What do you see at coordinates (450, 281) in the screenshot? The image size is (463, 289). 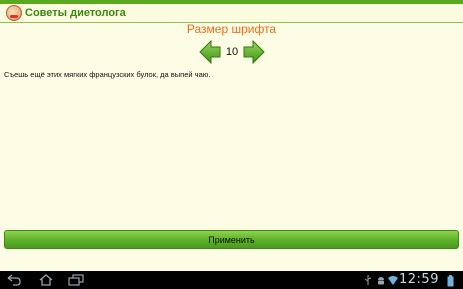 I see `battery-icon` at bounding box center [450, 281].